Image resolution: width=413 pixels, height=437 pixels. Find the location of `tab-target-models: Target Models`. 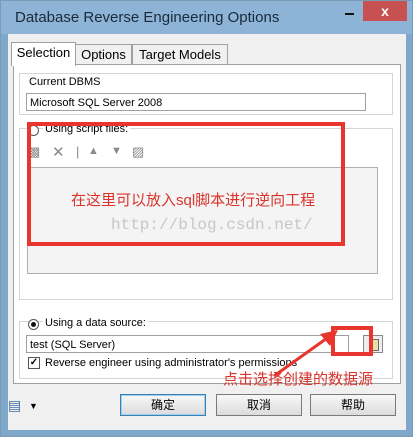

tab-target-models: Target Models is located at coordinates (180, 55).